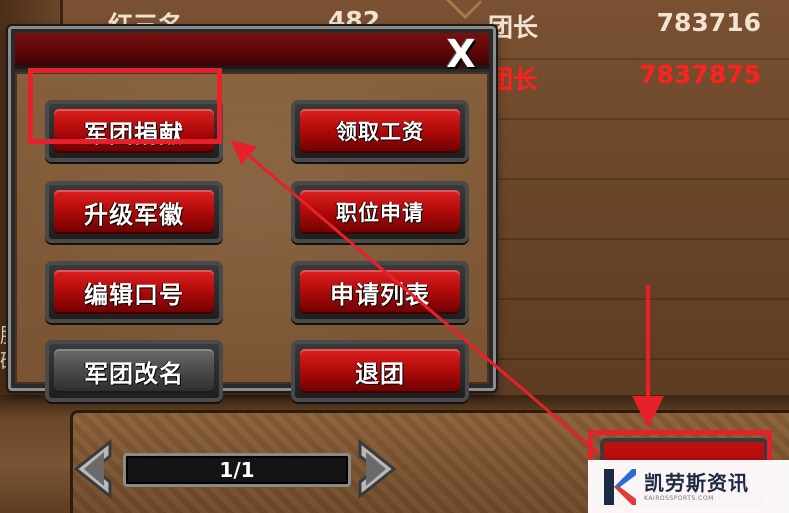  I want to click on edit-slogan-label: 编辑口号, so click(134, 292).